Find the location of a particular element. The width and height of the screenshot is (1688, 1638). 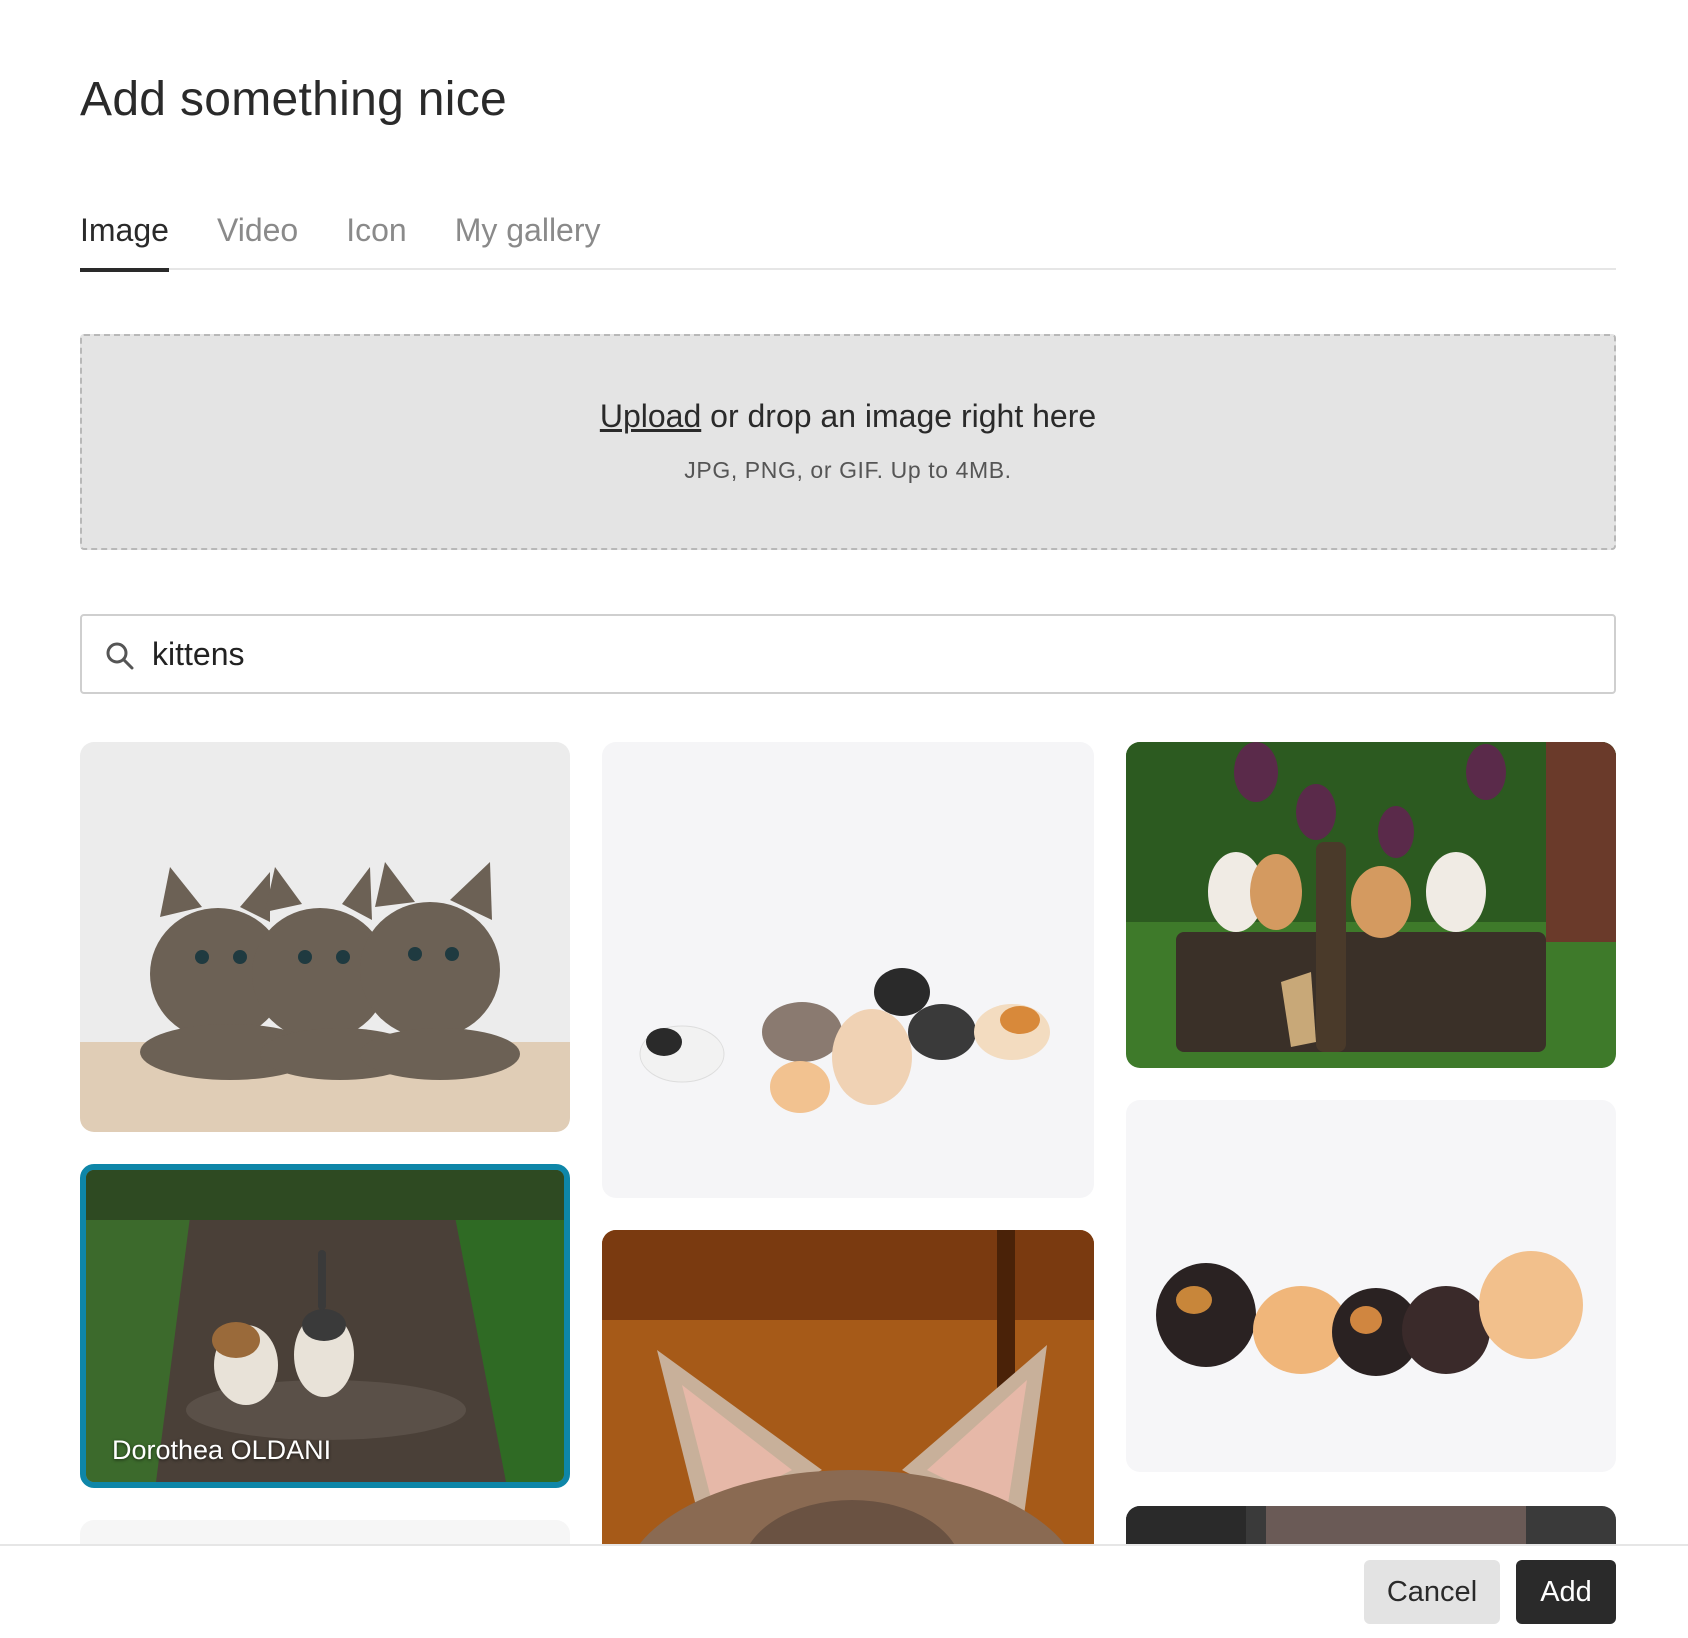

search-input is located at coordinates (872, 654).